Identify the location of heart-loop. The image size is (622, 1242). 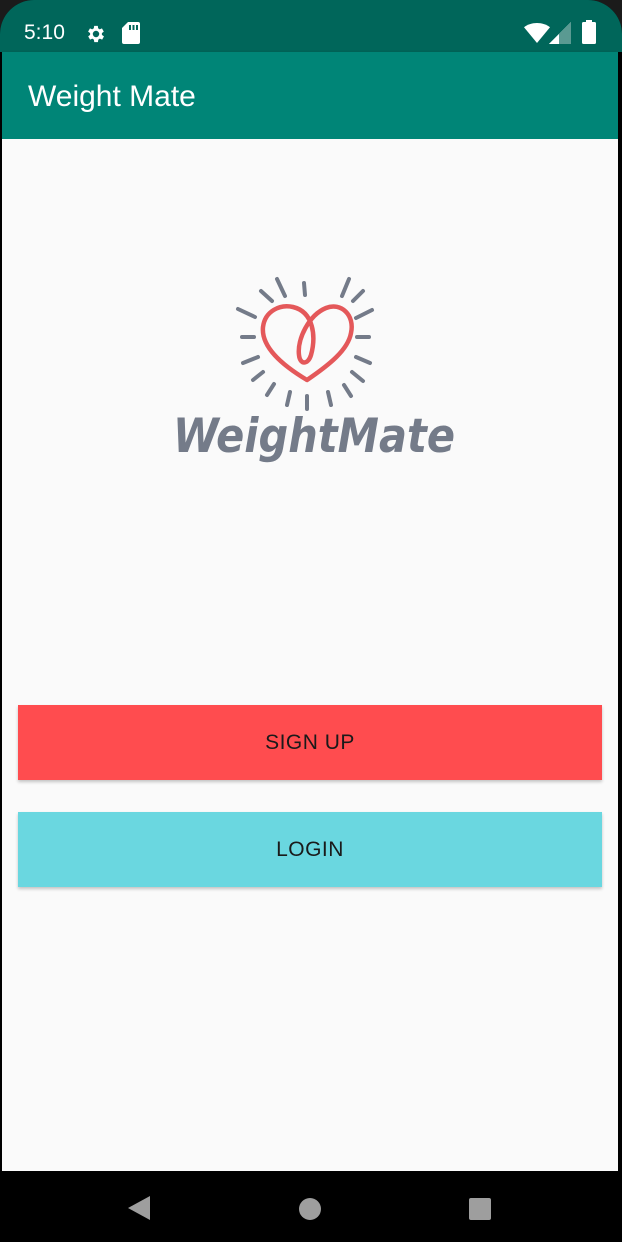
(307, 343).